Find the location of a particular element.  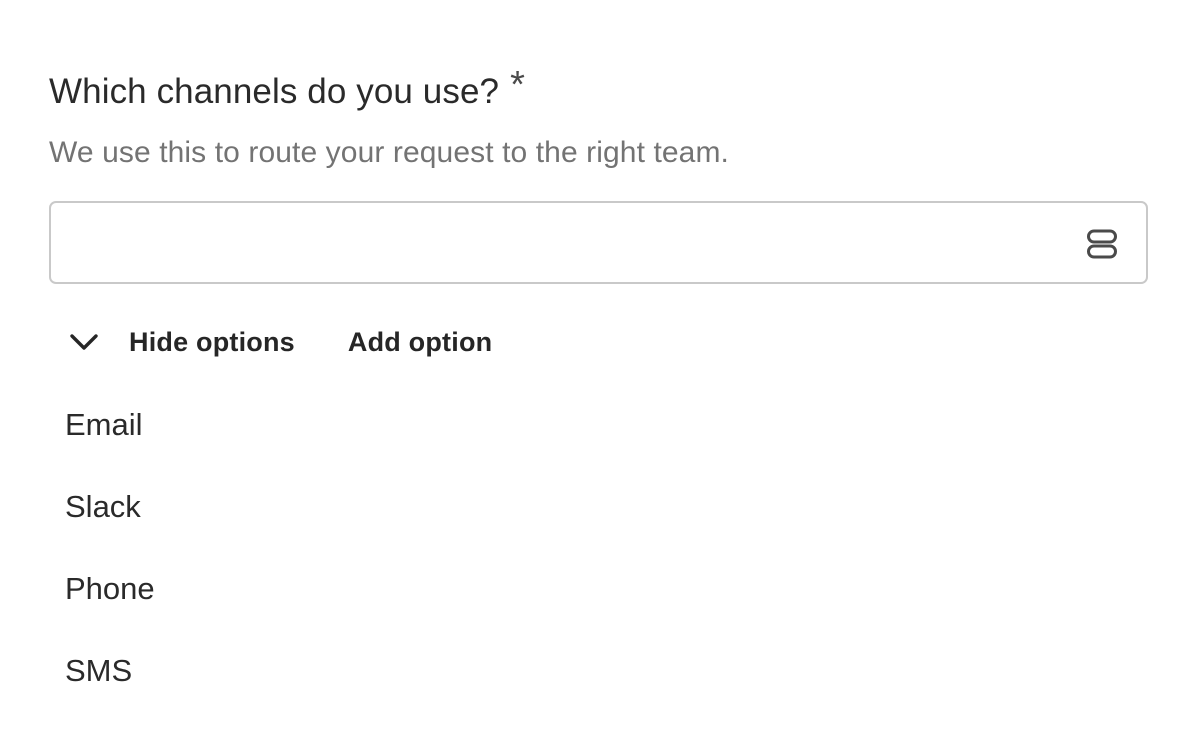

option-item: Slack is located at coordinates (110, 527).